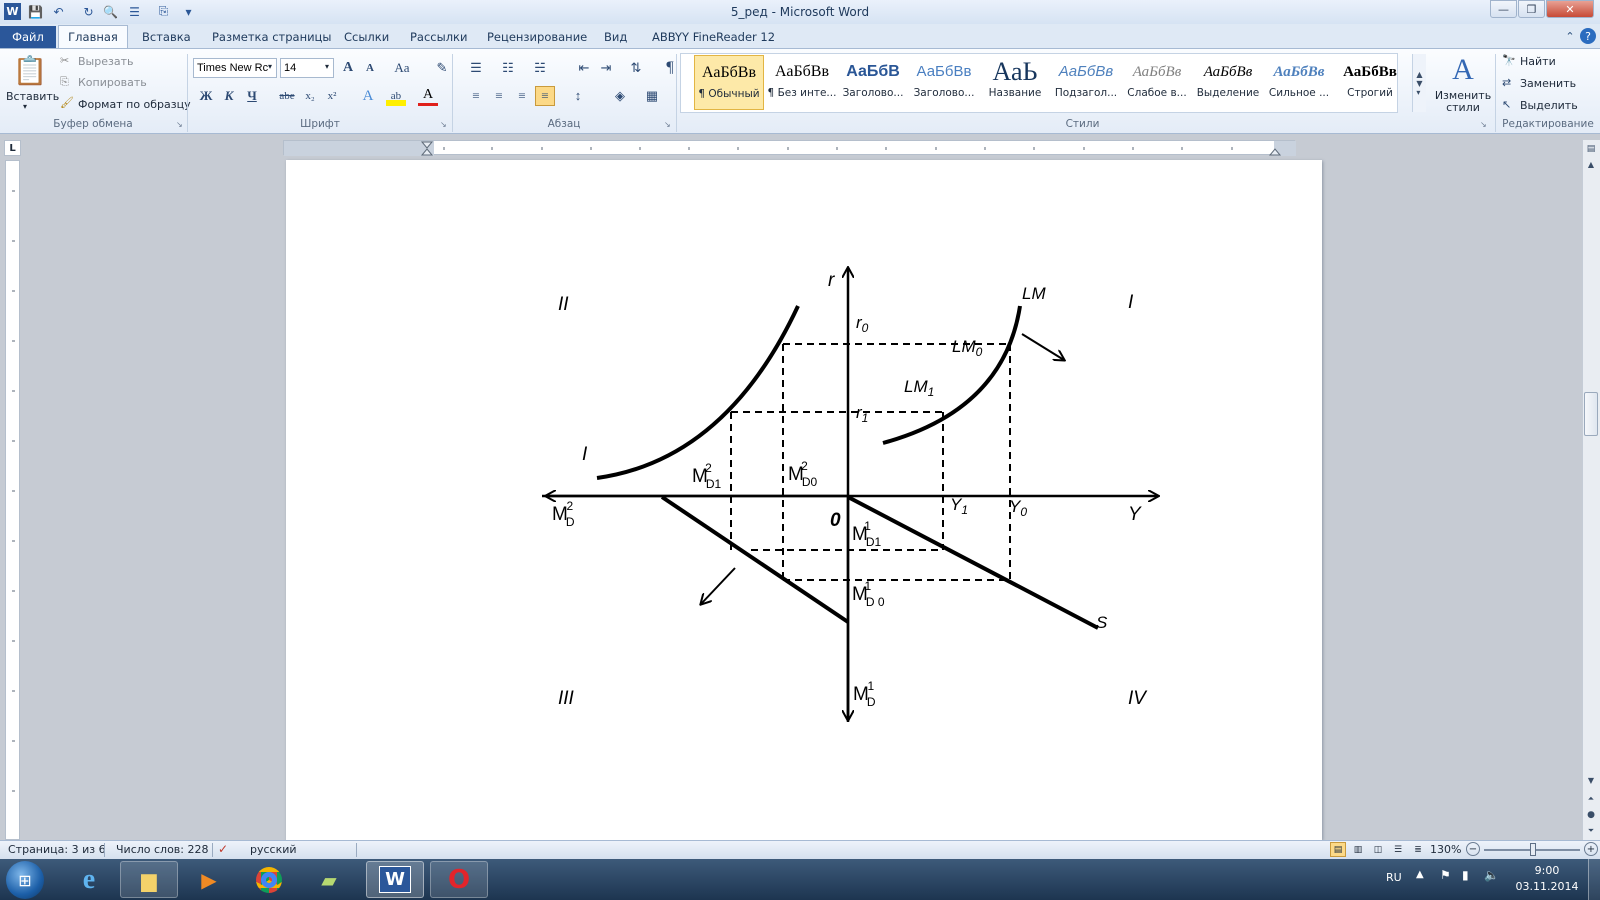 The height and width of the screenshot is (900, 1600). I want to click on close-button: ✕, so click(1570, 9).